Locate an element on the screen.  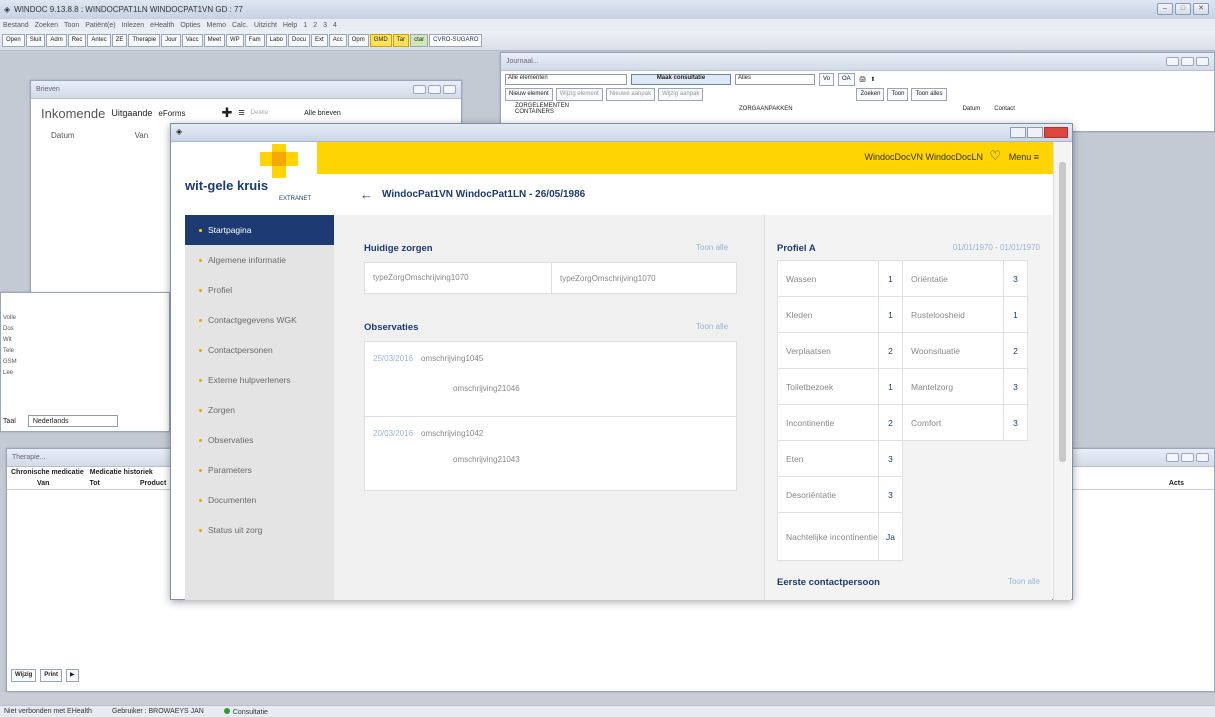
menu-item: Bestand is located at coordinates (16, 25).